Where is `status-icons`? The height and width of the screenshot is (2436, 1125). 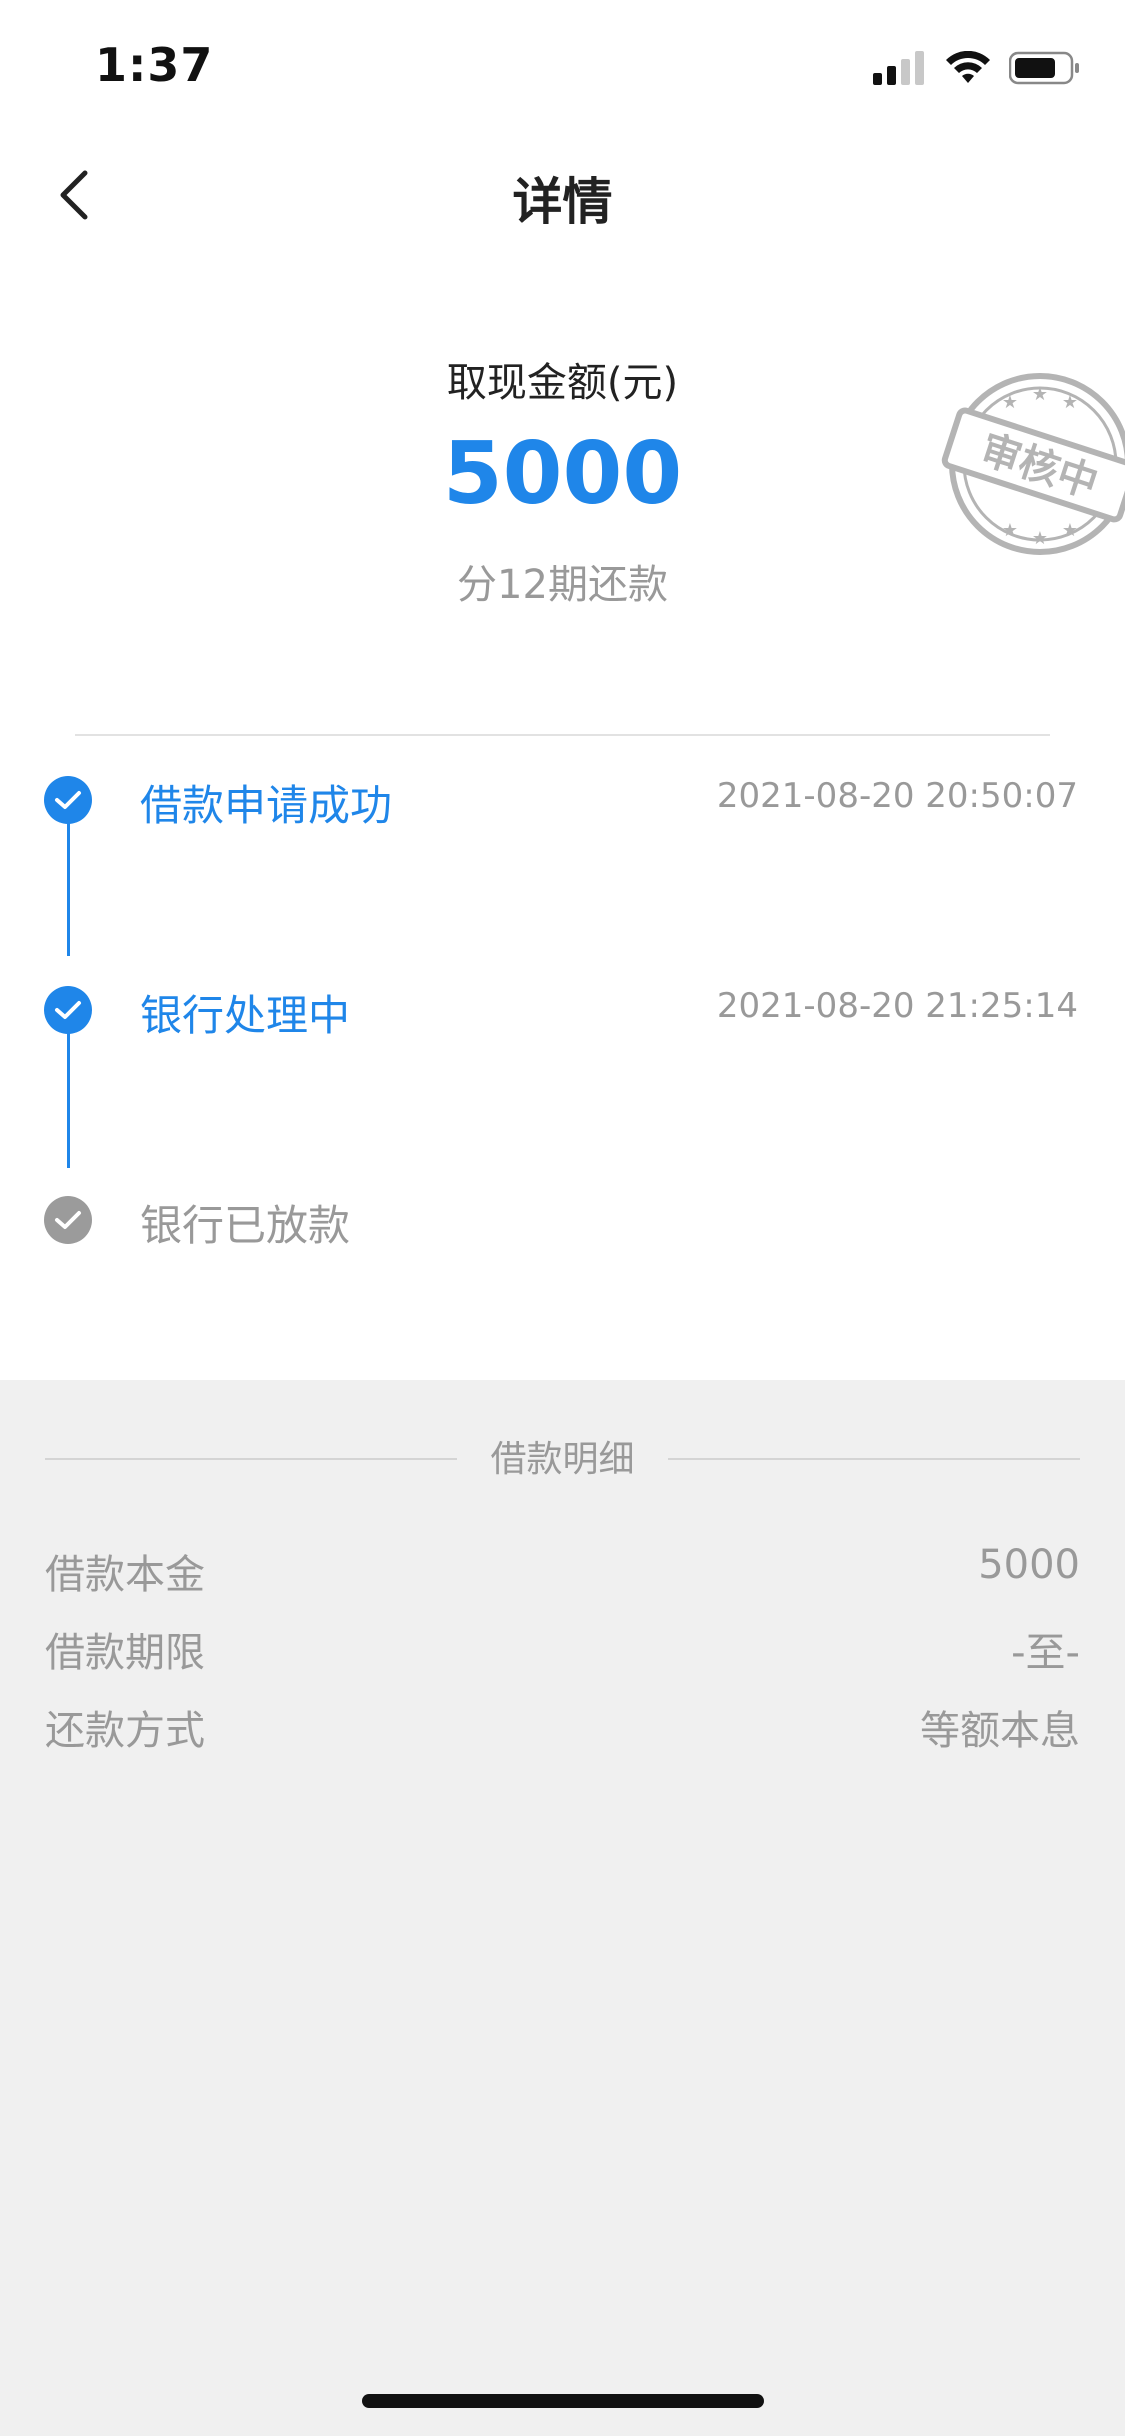
status-icons is located at coordinates (977, 70).